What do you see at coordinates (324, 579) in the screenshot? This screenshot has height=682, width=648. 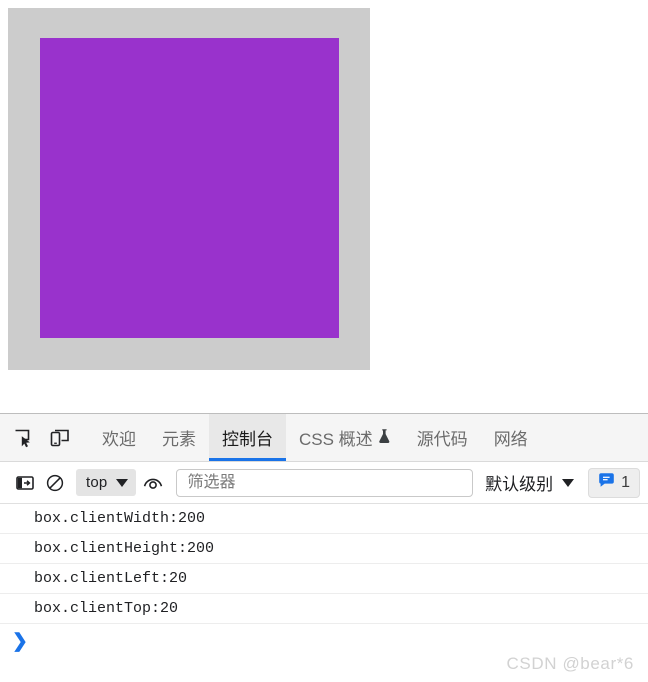 I see `console-message-row: box.clientLeft:20` at bounding box center [324, 579].